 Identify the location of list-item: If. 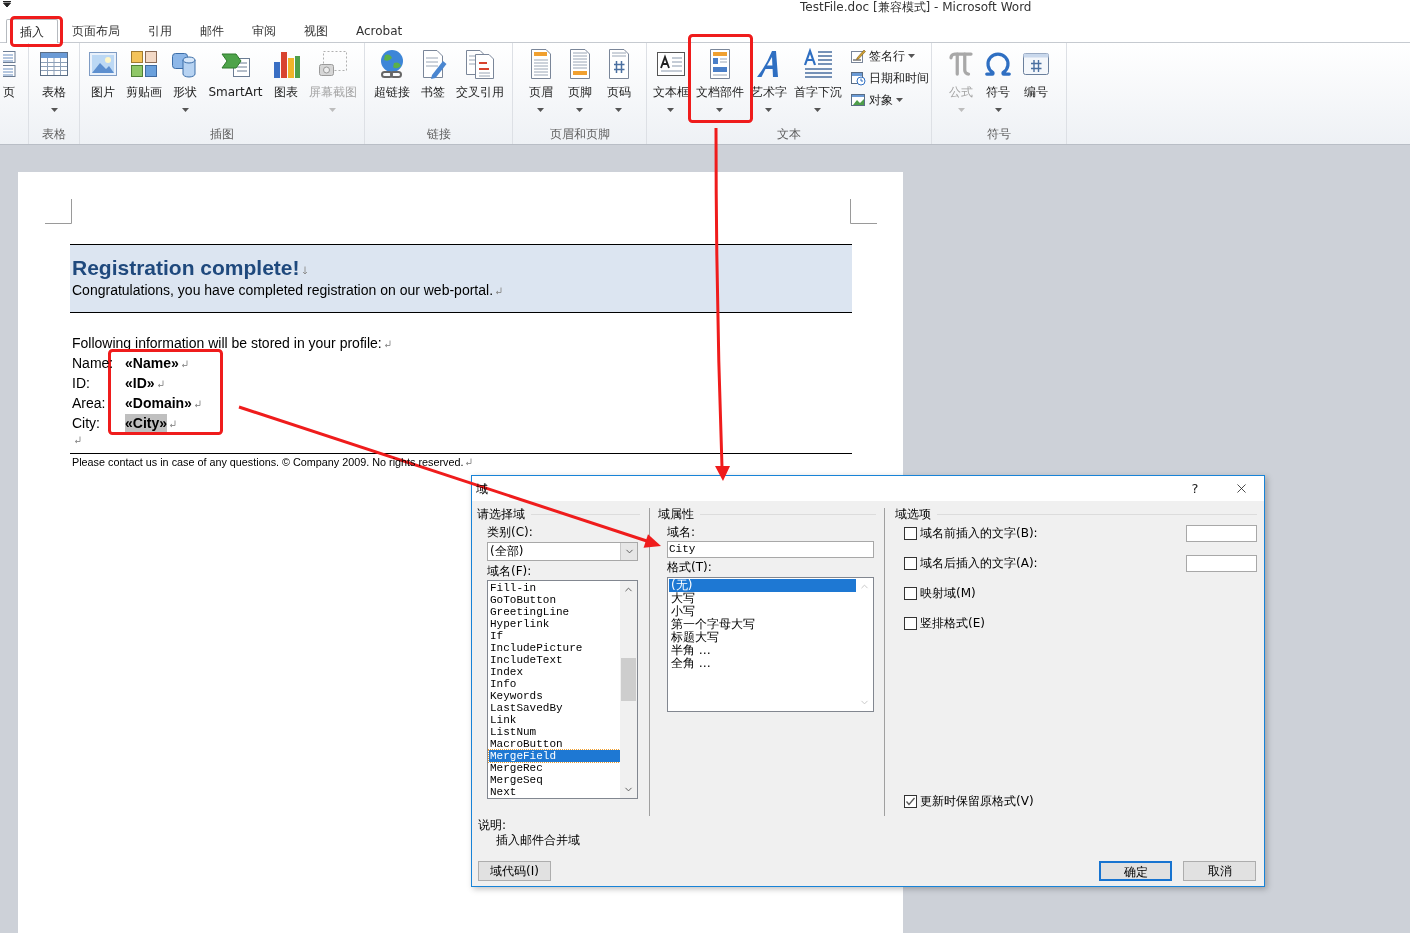
(554, 636).